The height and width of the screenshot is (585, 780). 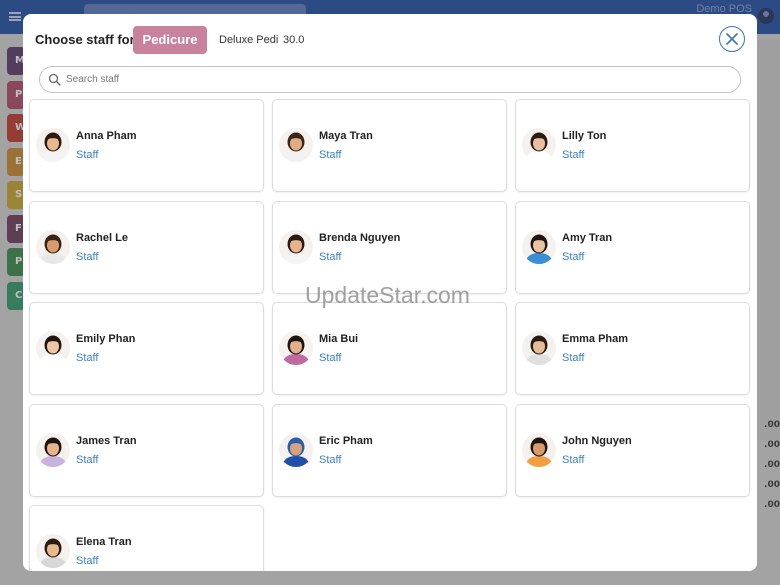 I want to click on close-button, so click(x=732, y=39).